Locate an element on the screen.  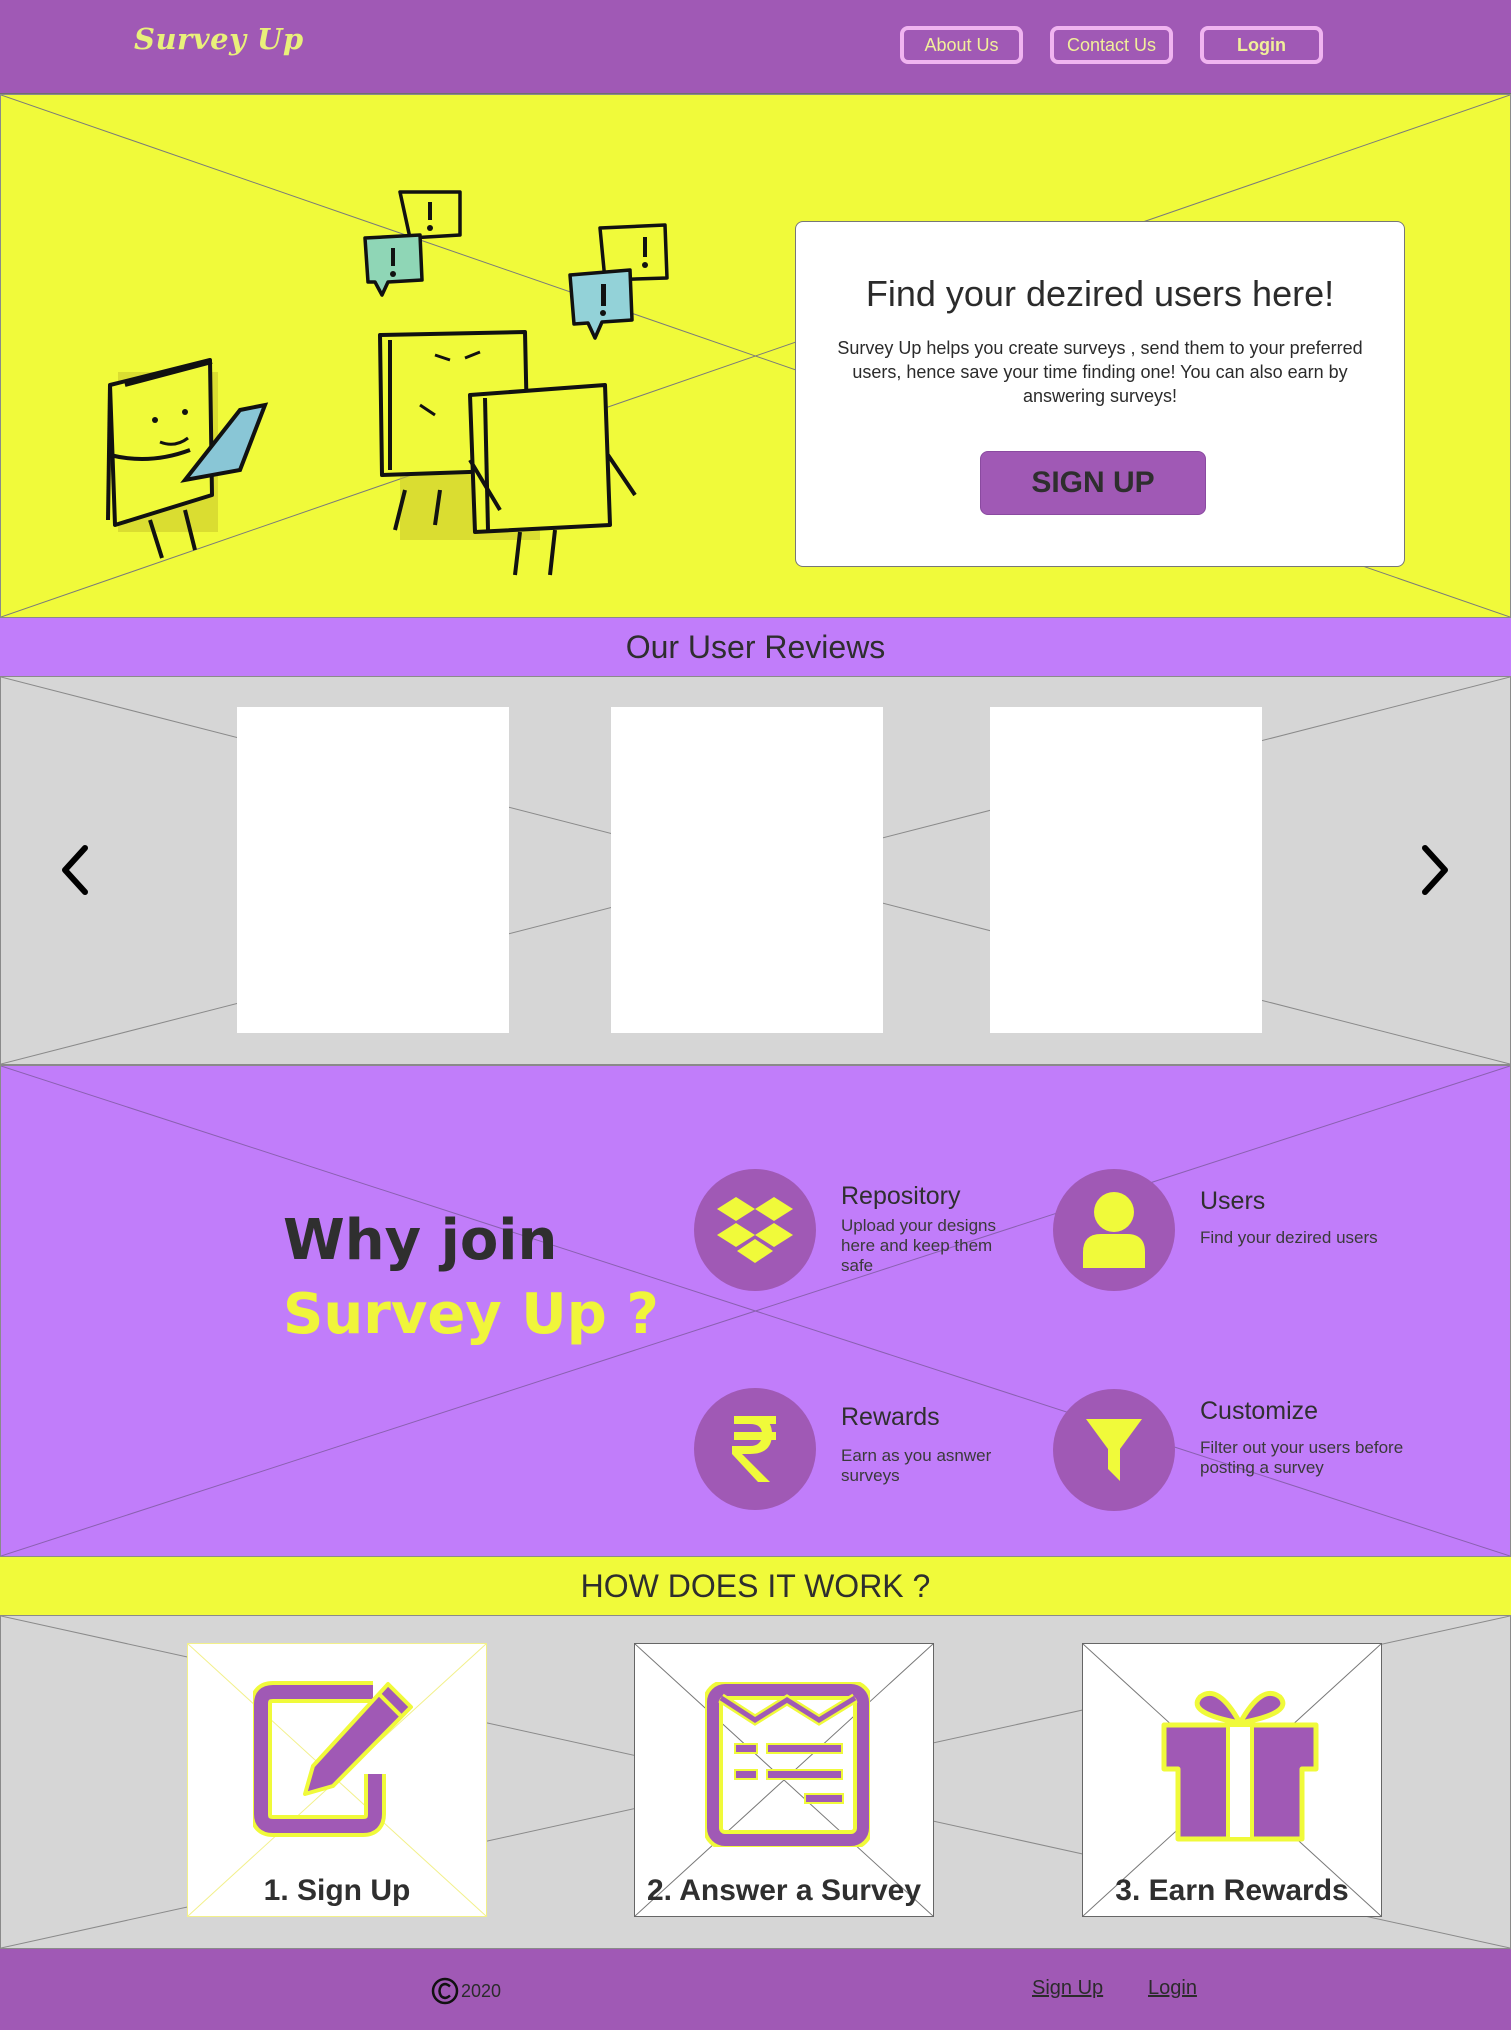
contact-us-button: Contact Us is located at coordinates (1111, 45).